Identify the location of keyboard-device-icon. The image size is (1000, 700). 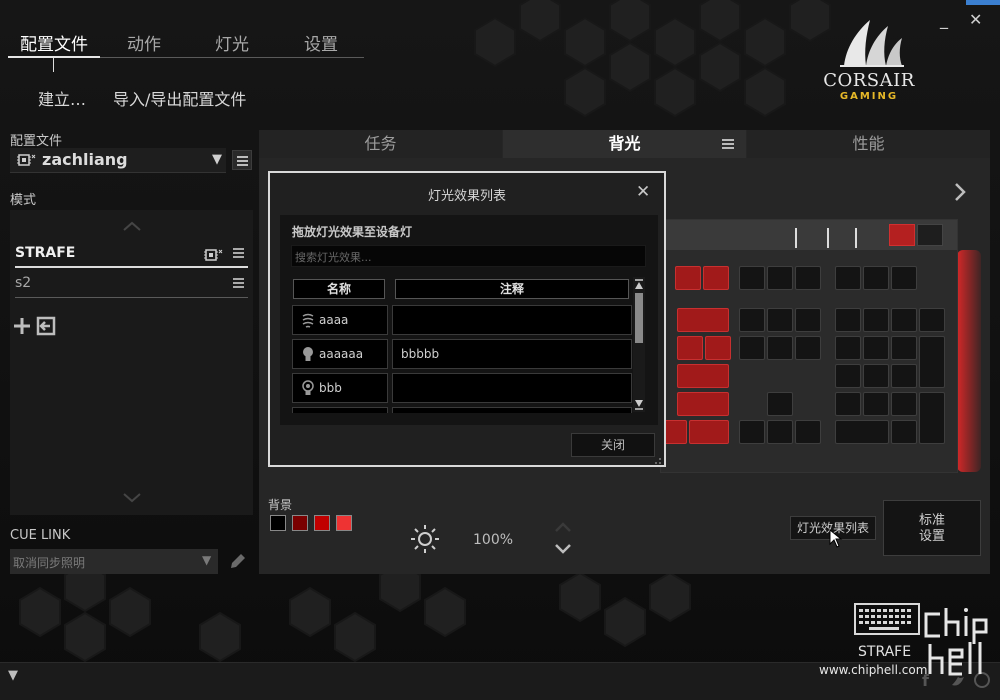
(887, 619).